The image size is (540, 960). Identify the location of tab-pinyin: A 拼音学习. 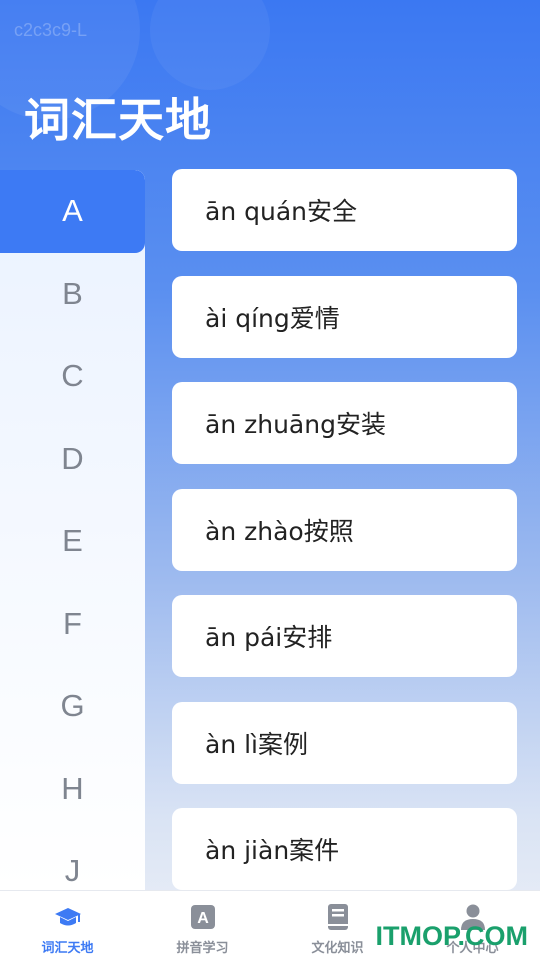
(202, 925).